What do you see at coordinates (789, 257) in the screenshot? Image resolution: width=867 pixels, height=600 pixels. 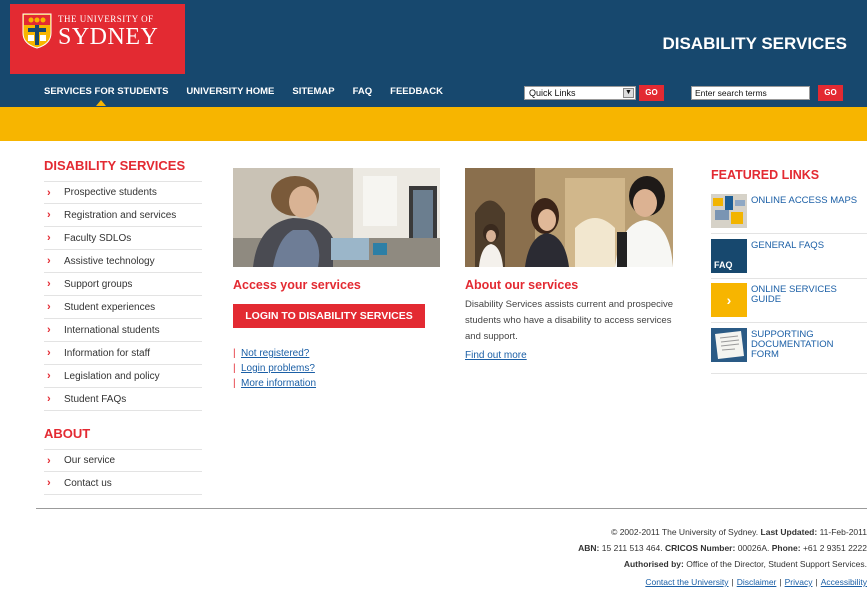 I see `featured-general-faqs: FAQ GENERAL FAQS` at bounding box center [789, 257].